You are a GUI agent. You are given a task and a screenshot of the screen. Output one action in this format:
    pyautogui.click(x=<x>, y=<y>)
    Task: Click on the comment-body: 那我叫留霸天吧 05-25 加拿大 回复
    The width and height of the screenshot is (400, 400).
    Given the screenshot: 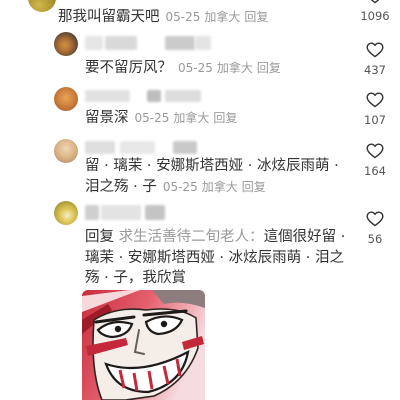 What is the action you would take?
    pyautogui.click(x=203, y=17)
    